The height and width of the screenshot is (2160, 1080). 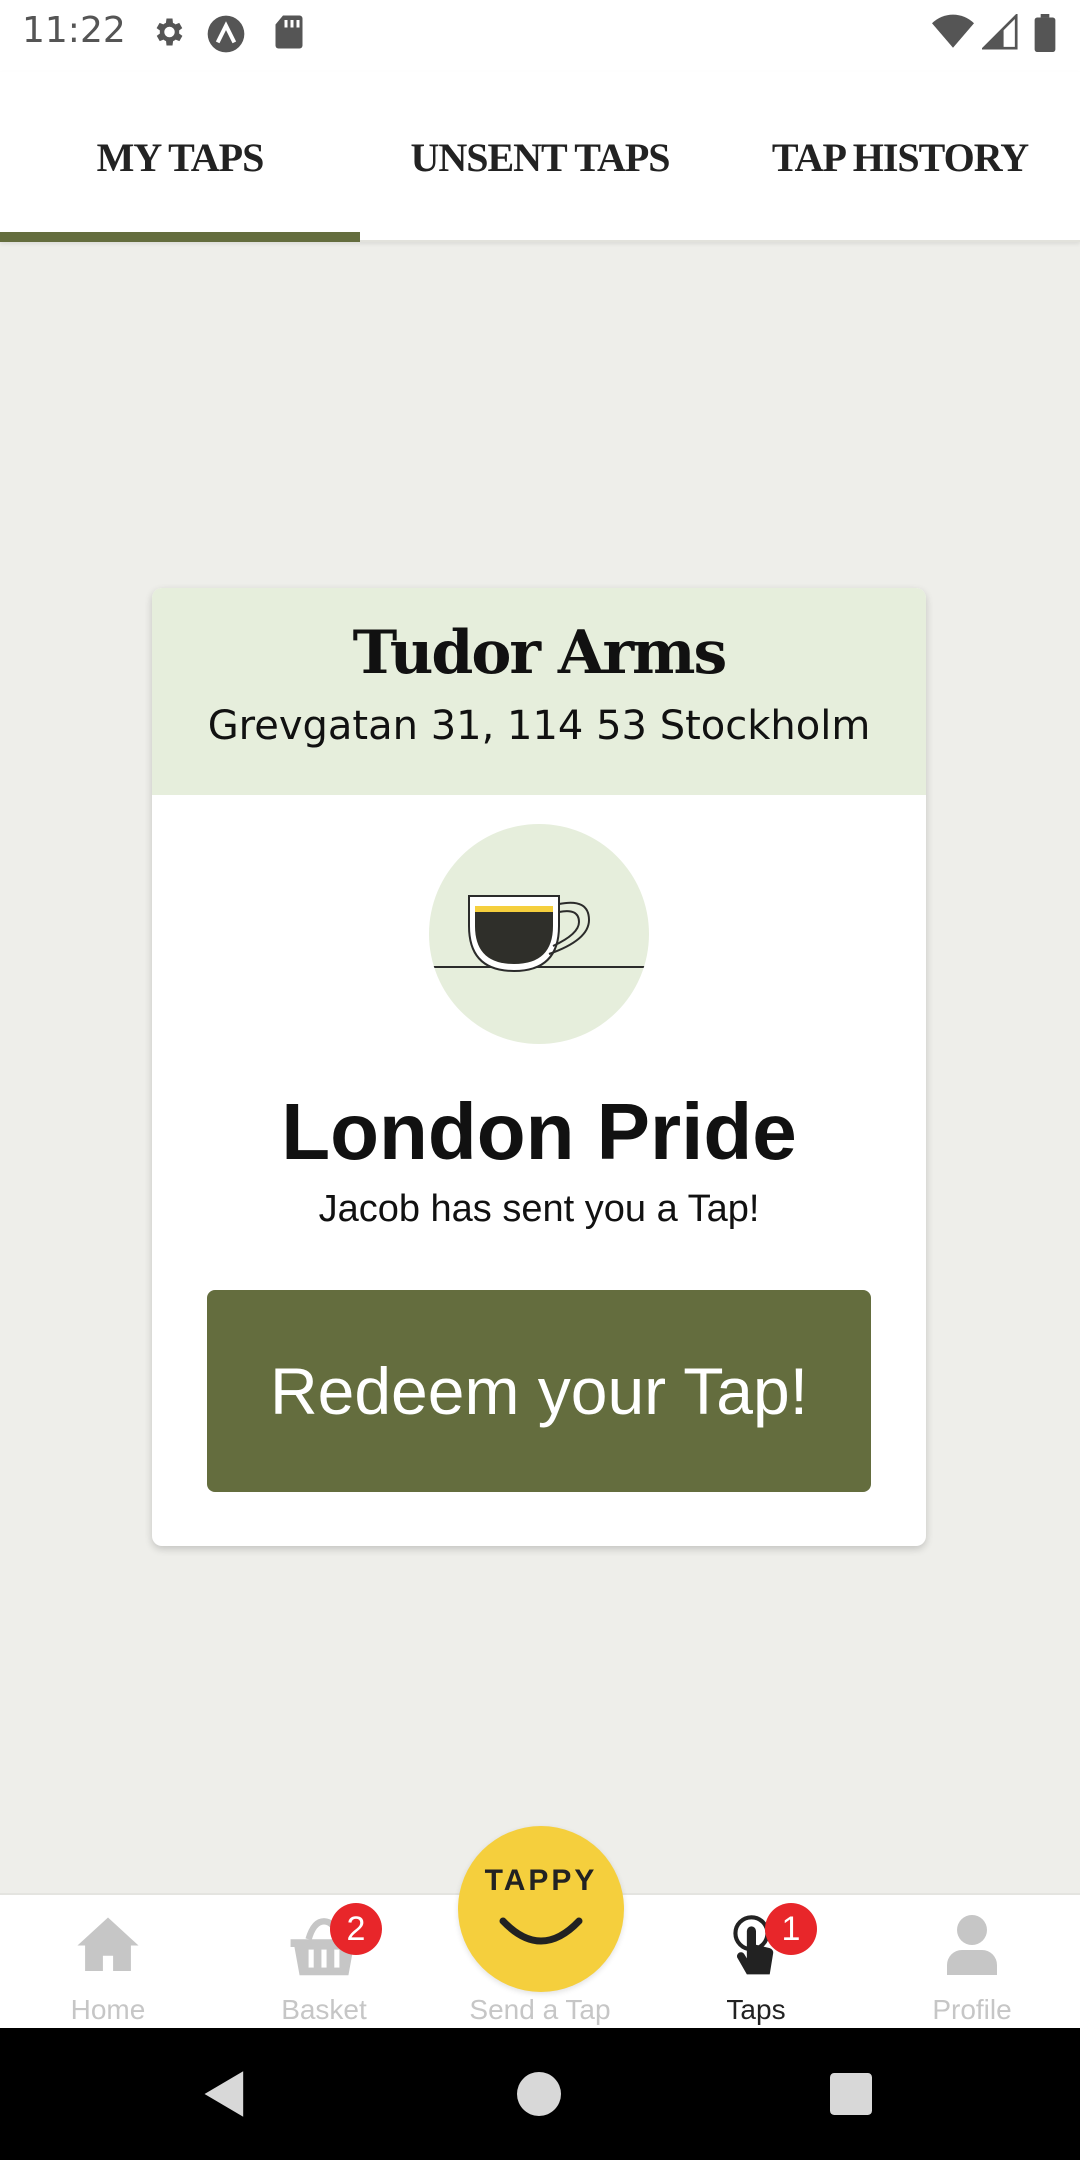 I want to click on nav-label-taps: Taps, so click(x=756, y=2009).